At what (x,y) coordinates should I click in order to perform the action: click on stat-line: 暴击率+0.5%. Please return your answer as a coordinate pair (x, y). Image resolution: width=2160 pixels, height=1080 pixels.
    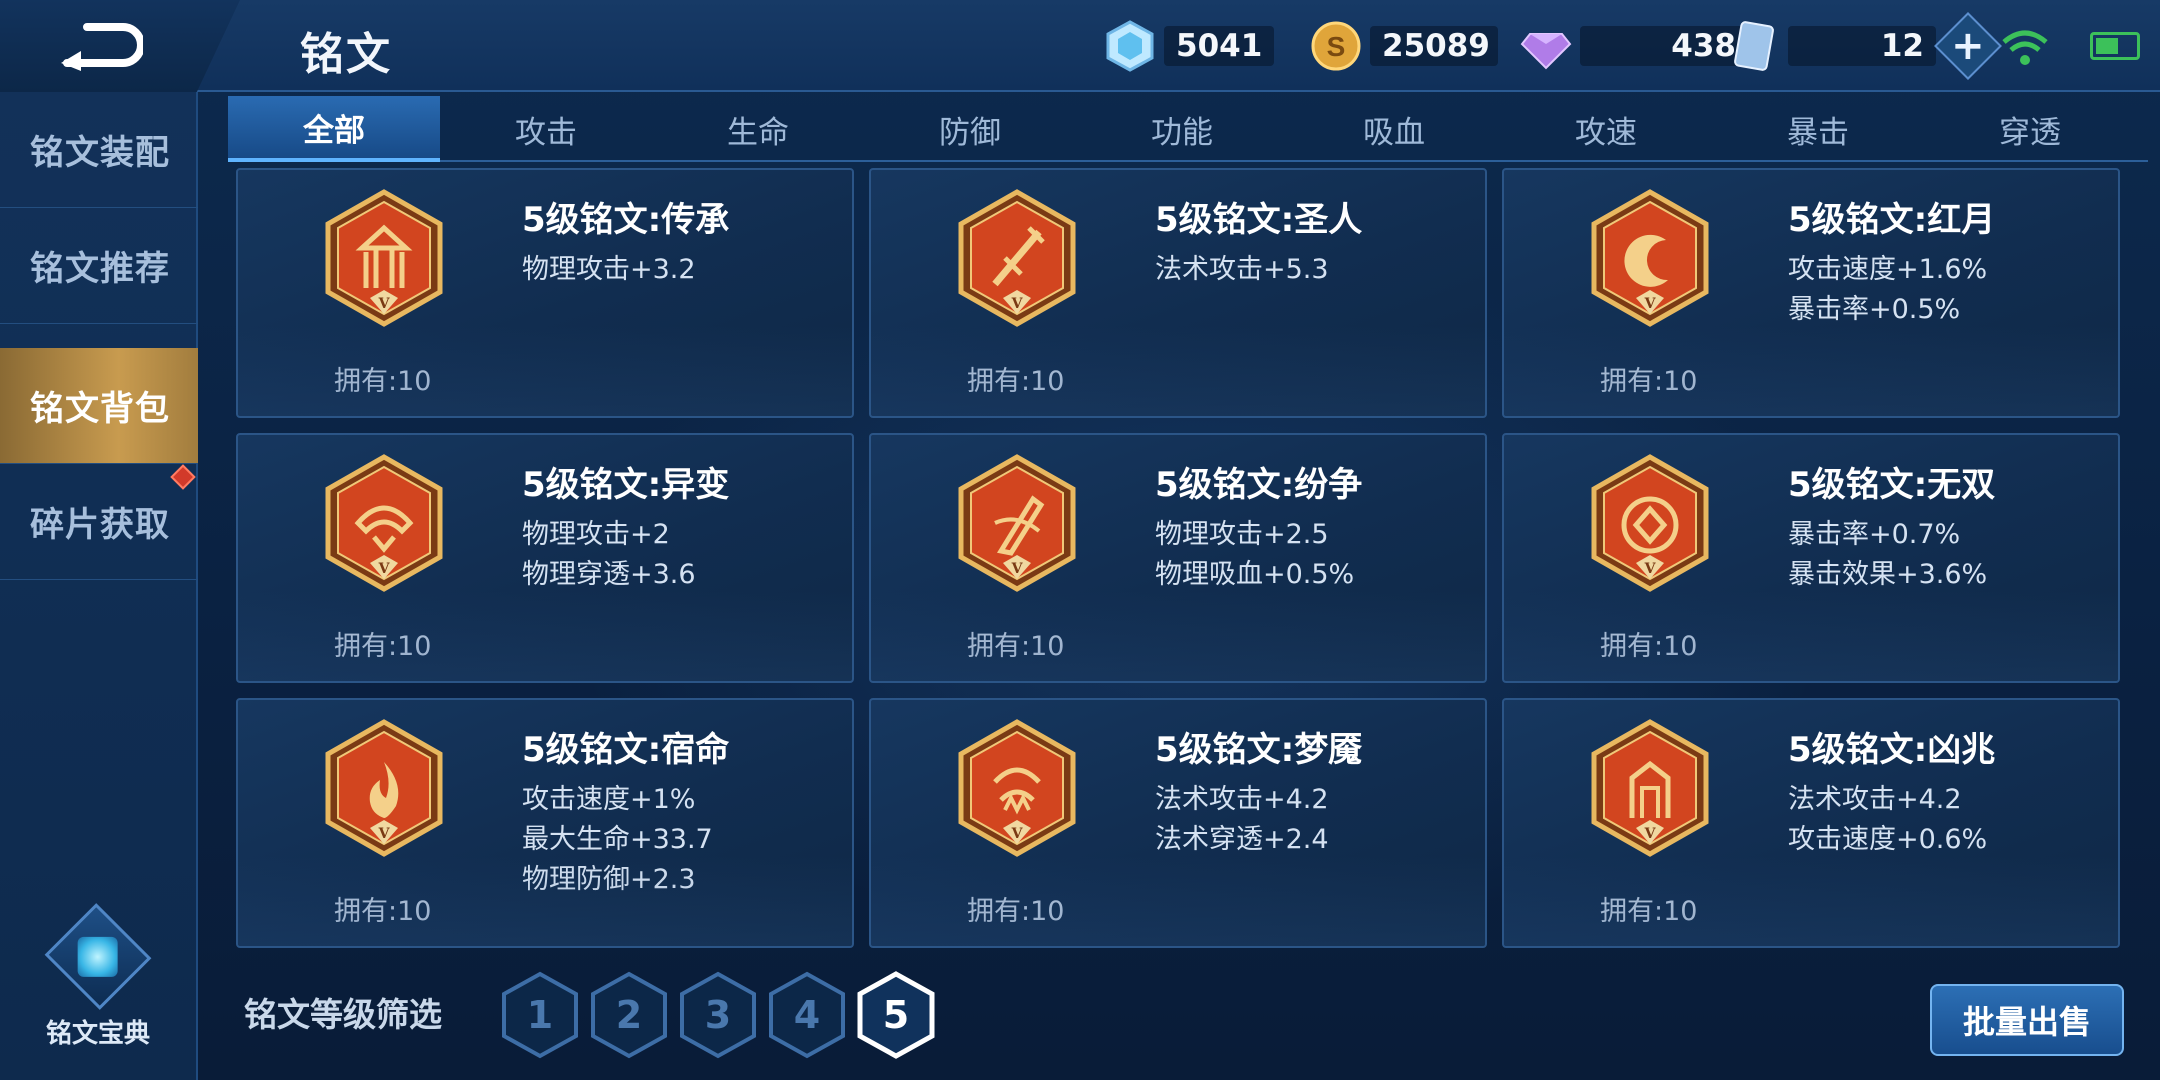
    Looking at the image, I should click on (1874, 309).